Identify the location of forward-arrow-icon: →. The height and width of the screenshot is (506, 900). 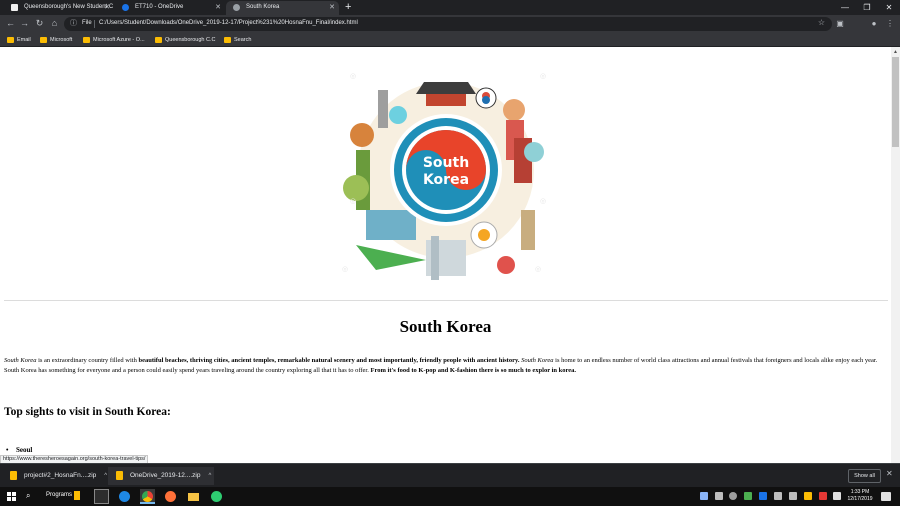
(24, 23).